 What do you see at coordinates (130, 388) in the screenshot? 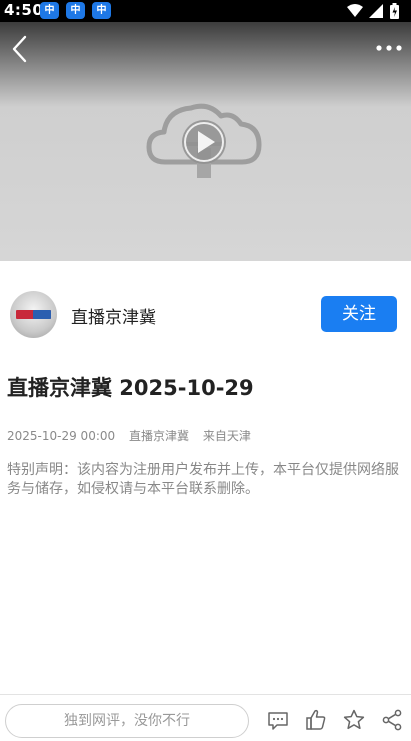
I see `article-title: 直播京津冀 2025-10-29` at bounding box center [130, 388].